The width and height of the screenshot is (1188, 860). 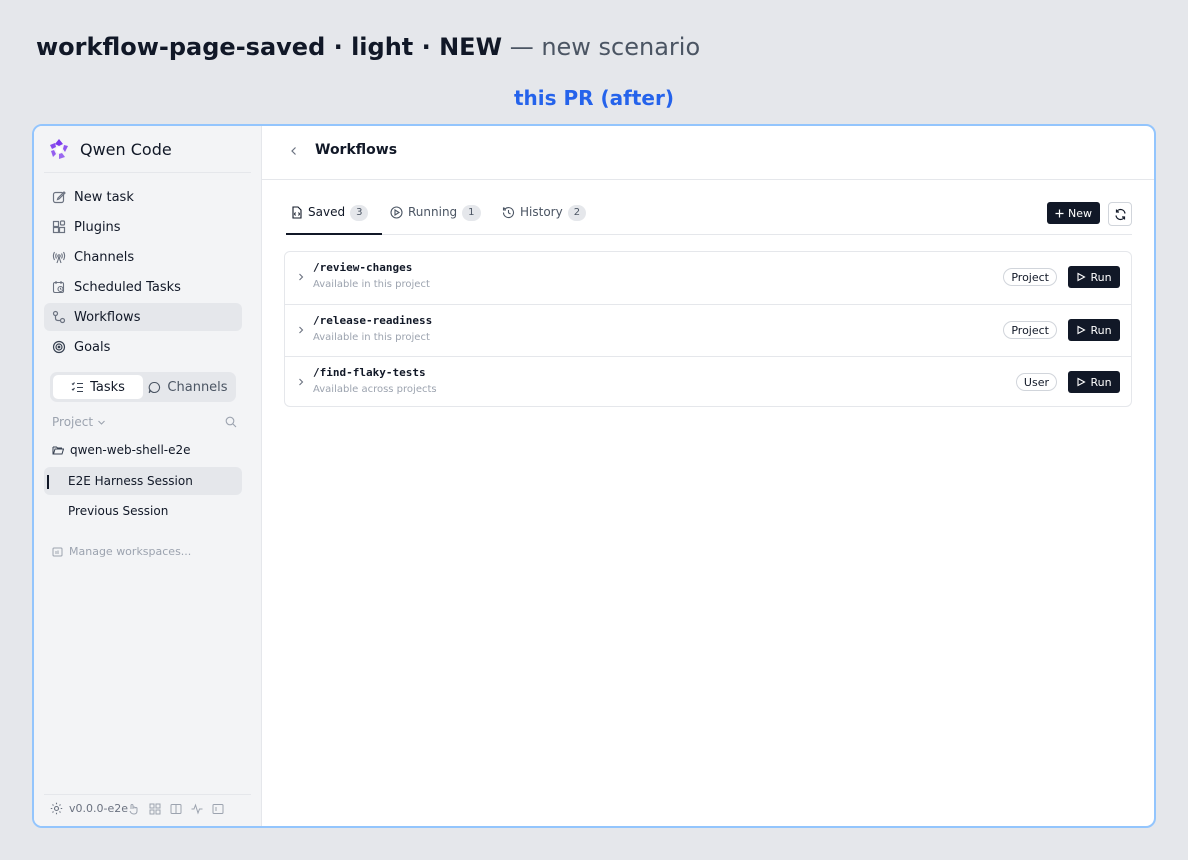 What do you see at coordinates (709, 218) in the screenshot?
I see `workflow-tabs: Saved 3 Running 1 History 2 New` at bounding box center [709, 218].